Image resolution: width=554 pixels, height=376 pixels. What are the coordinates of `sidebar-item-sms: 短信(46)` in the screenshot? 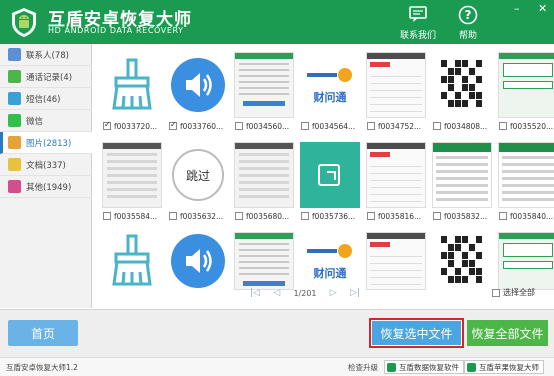 It's located at (46, 99).